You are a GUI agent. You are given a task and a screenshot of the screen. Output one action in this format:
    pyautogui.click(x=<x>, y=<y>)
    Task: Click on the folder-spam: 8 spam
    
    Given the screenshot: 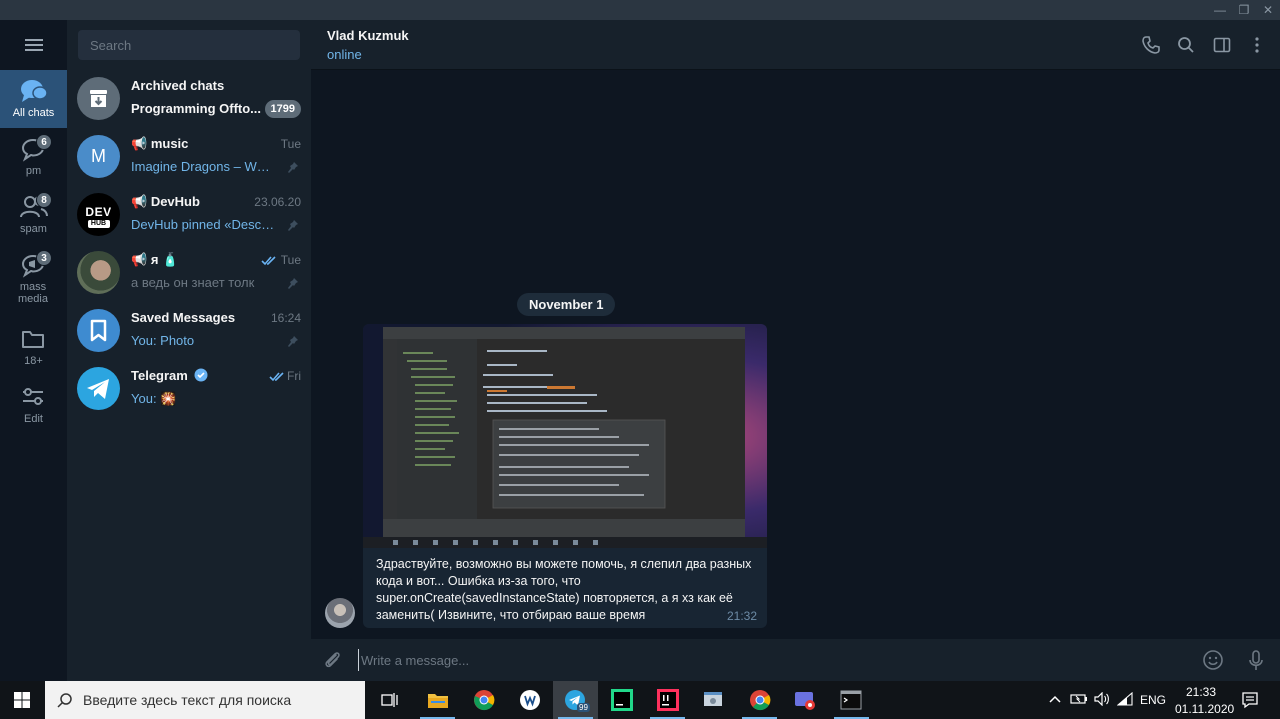 What is the action you would take?
    pyautogui.click(x=33, y=215)
    